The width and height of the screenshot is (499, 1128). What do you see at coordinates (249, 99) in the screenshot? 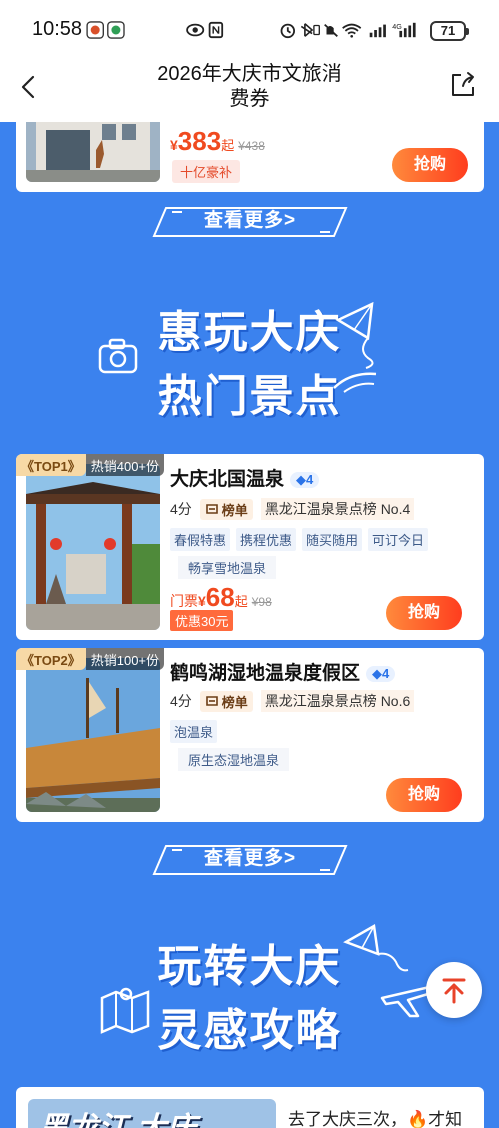
I see `page-title-line2: 费券` at bounding box center [249, 99].